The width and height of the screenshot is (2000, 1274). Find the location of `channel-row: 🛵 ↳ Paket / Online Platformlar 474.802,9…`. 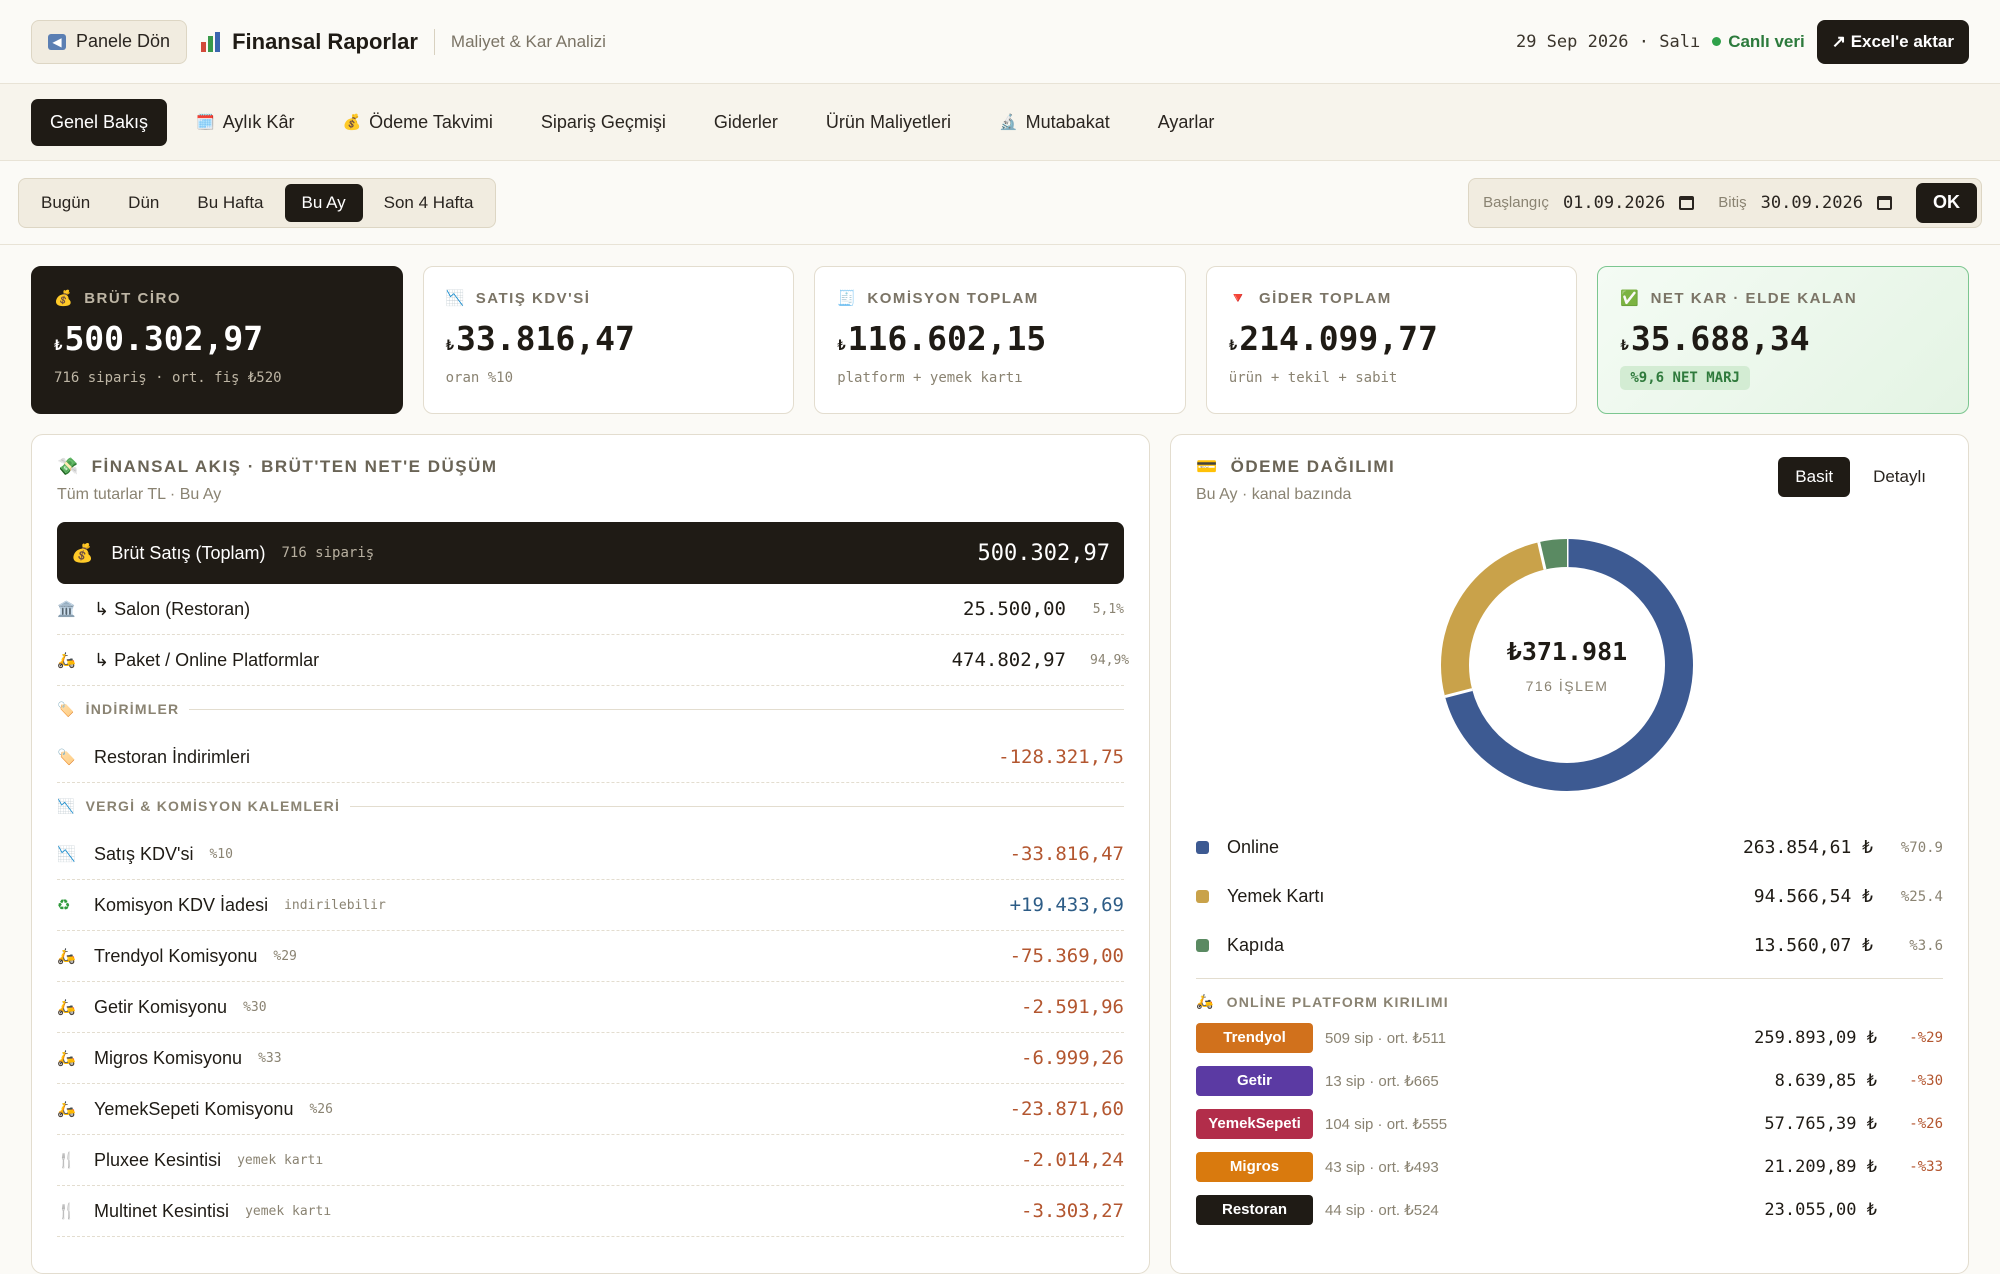

channel-row: 🛵 ↳ Paket / Online Platformlar 474.802,9… is located at coordinates (593, 660).